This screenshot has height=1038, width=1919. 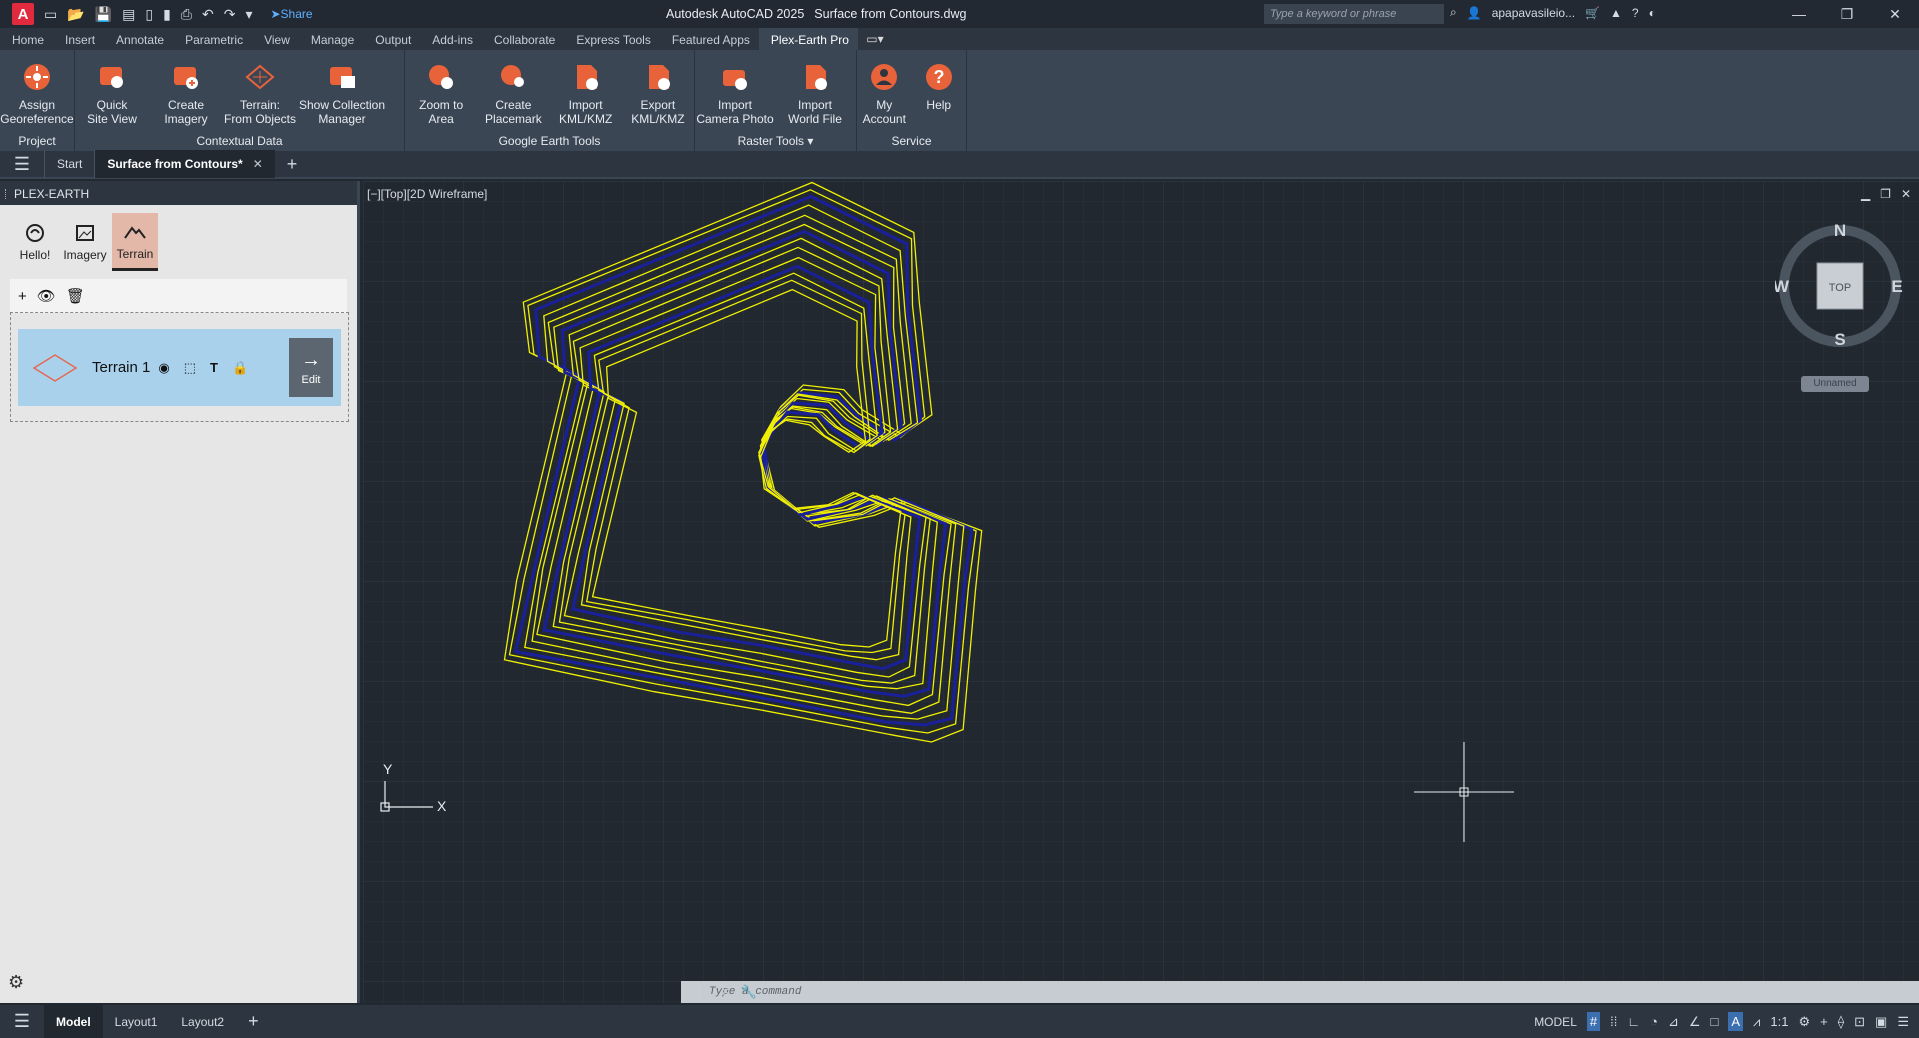 I want to click on command-close-icon: ✕, so click(x=725, y=992).